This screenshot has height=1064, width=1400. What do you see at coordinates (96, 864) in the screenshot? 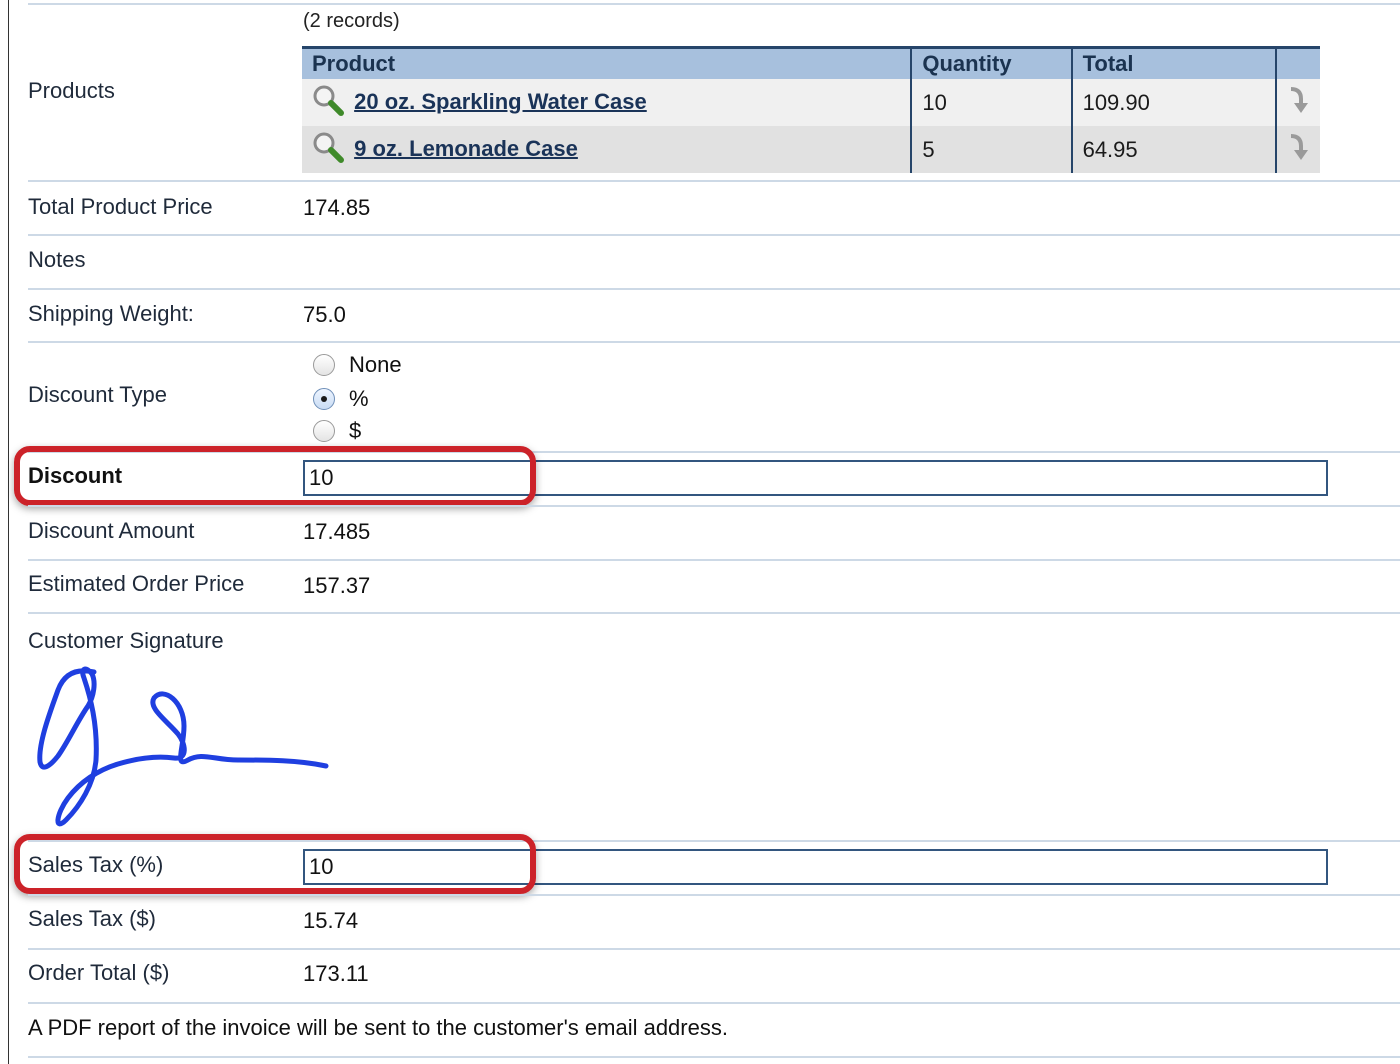
I see `sales-tax-percent-label: Sales Tax (%)` at bounding box center [96, 864].